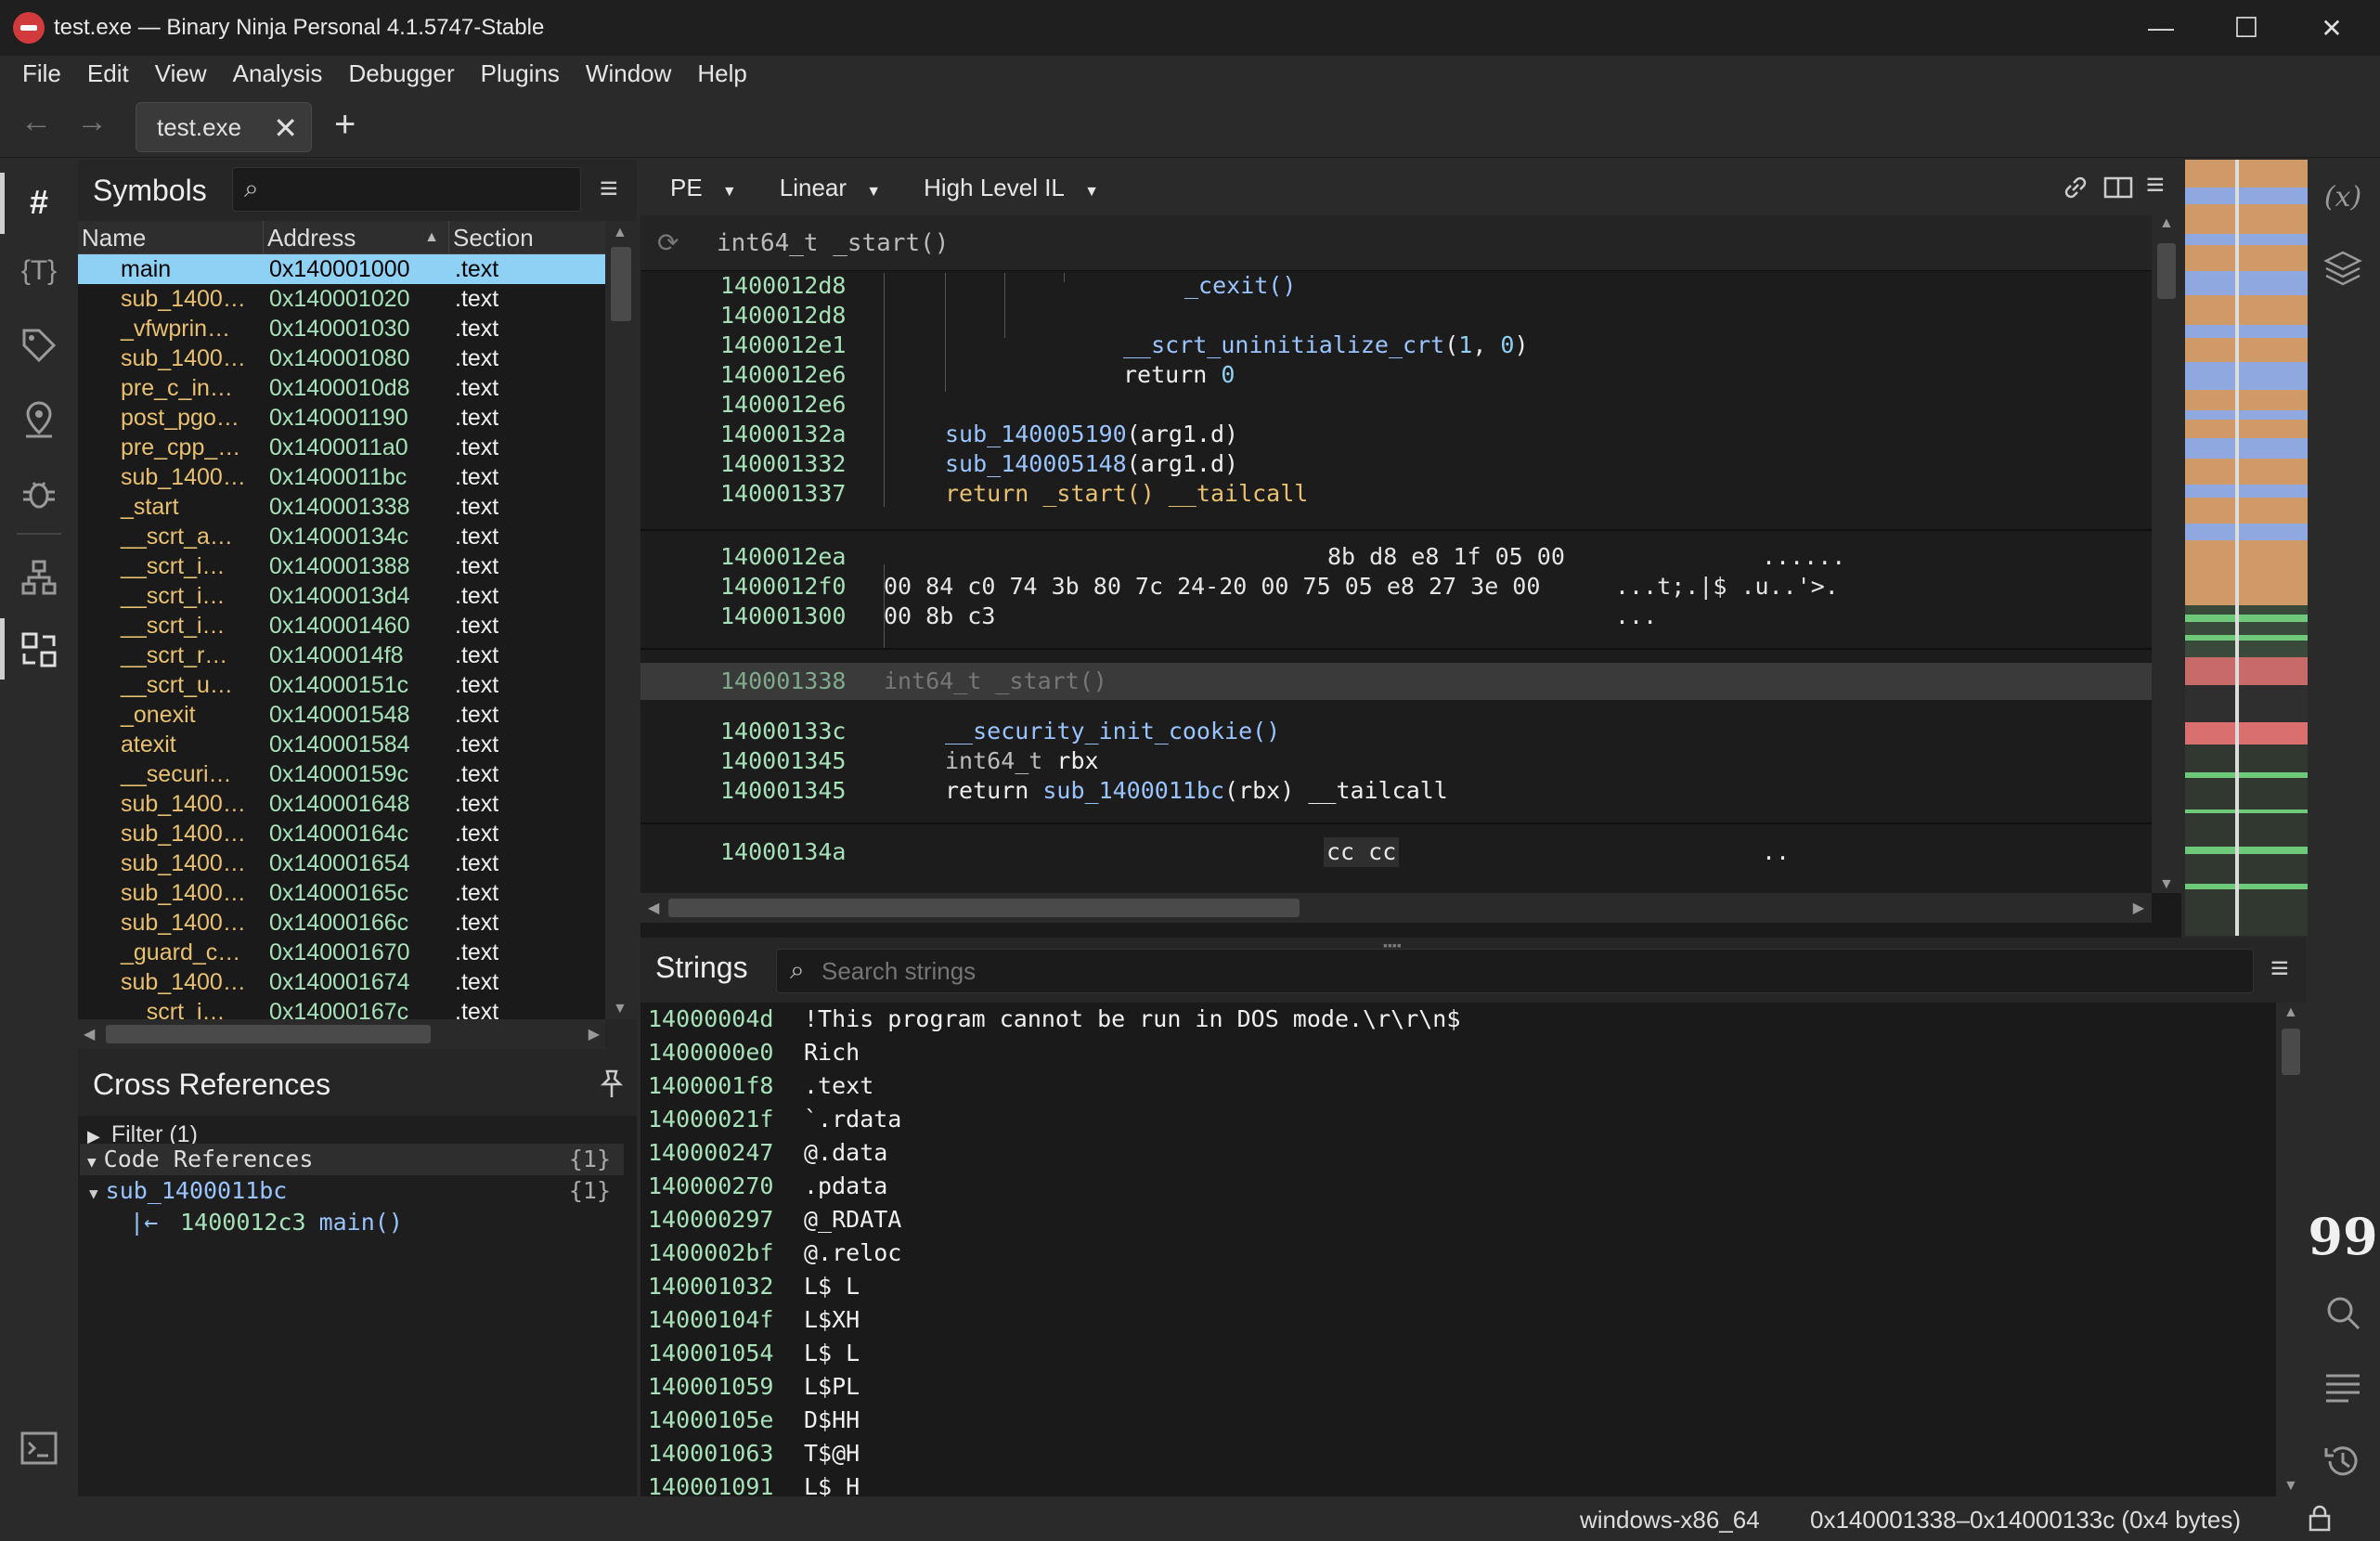 The image size is (2380, 1541). Describe the element at coordinates (1383, 287) in the screenshot. I see `code-line: 1400012d8 _cexit()` at that location.